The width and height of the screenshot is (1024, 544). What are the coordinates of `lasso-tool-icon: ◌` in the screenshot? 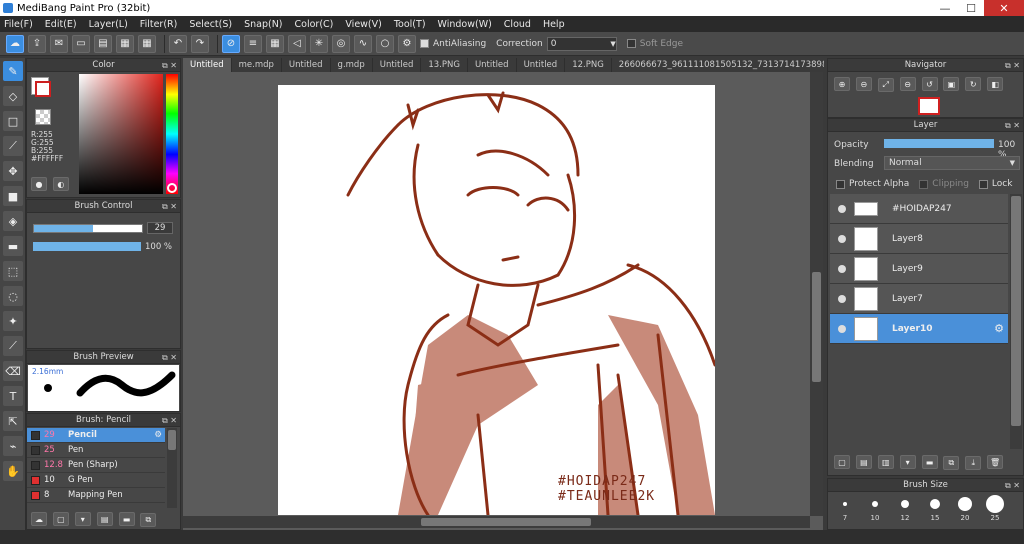 It's located at (13, 296).